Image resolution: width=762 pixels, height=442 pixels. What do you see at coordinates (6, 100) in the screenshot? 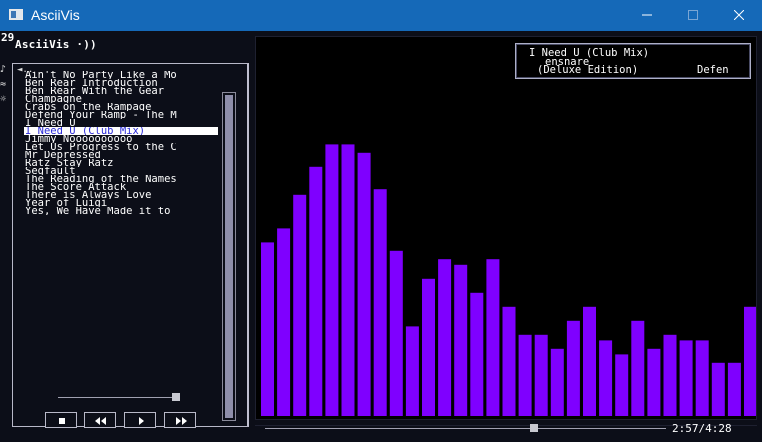
I see `sun-icon: ☼` at bounding box center [6, 100].